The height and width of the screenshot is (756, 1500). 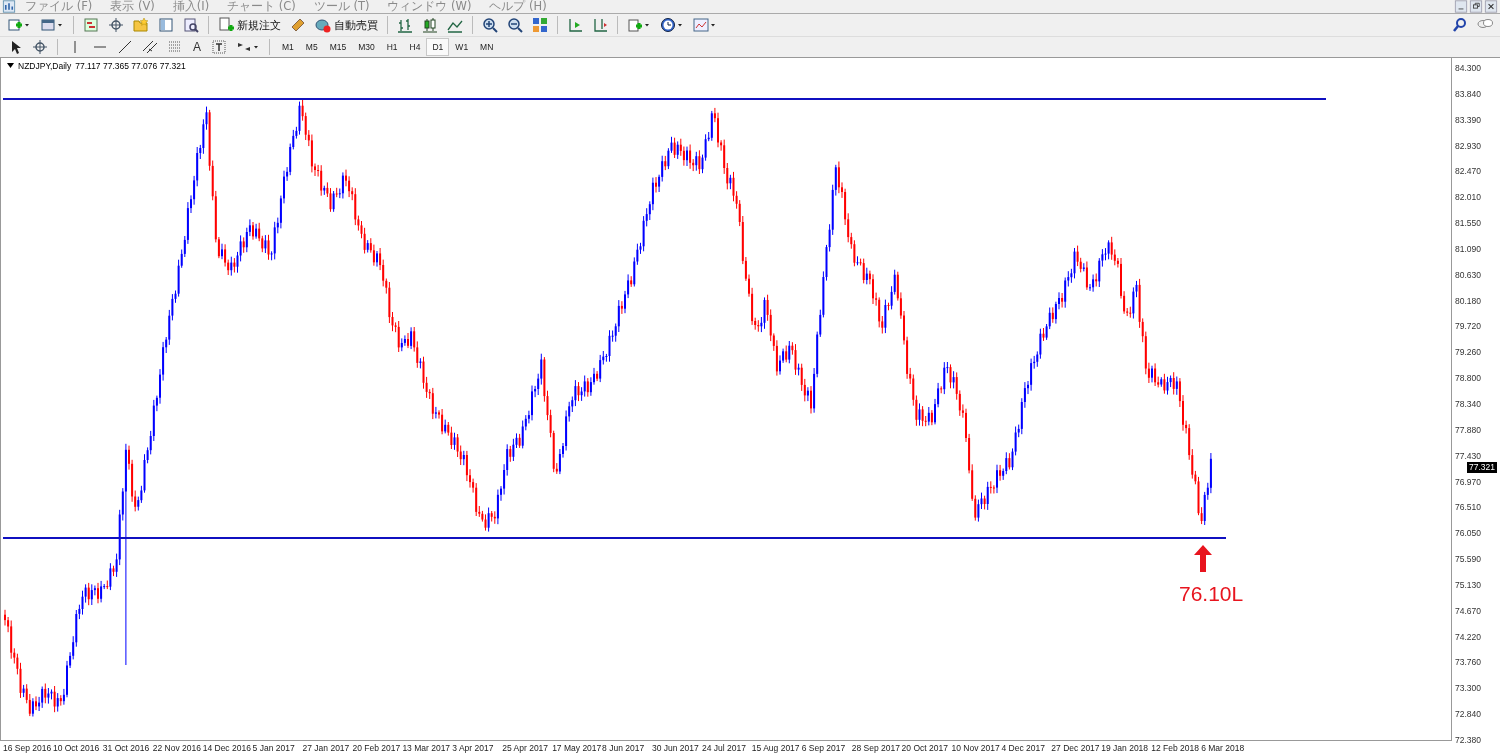 What do you see at coordinates (1223, 748) in the screenshot?
I see `date-label: 6 Mar 2018` at bounding box center [1223, 748].